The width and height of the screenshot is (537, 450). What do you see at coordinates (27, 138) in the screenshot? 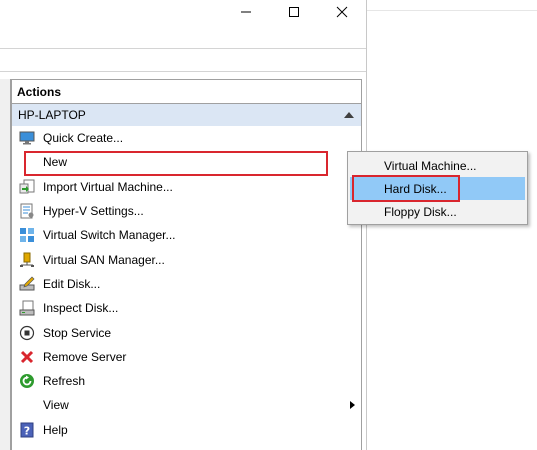
I see `monitor-icon` at bounding box center [27, 138].